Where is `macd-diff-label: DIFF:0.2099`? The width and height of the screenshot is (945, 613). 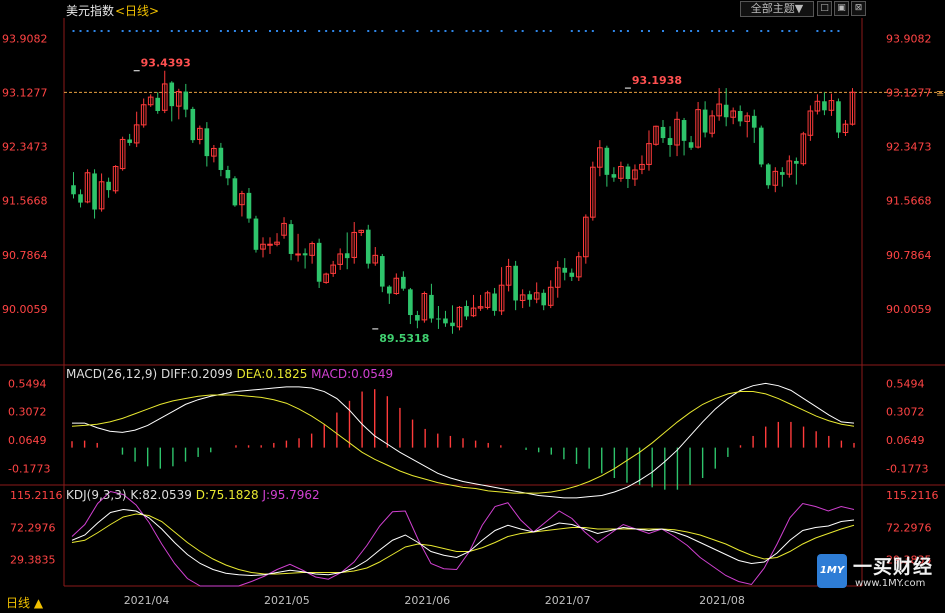
macd-diff-label: DIFF:0.2099 is located at coordinates (196, 374).